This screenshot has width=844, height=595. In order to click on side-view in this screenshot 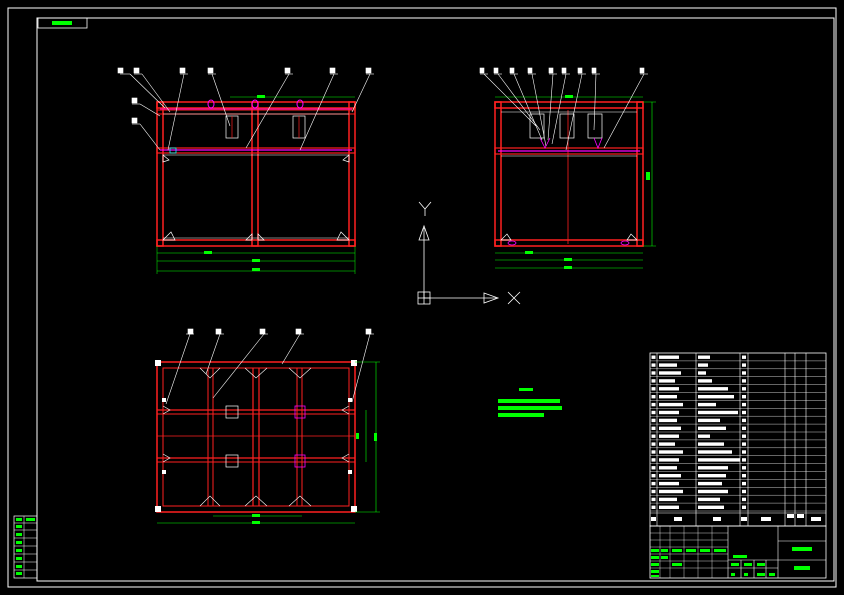, I will do `click(567, 168)`.